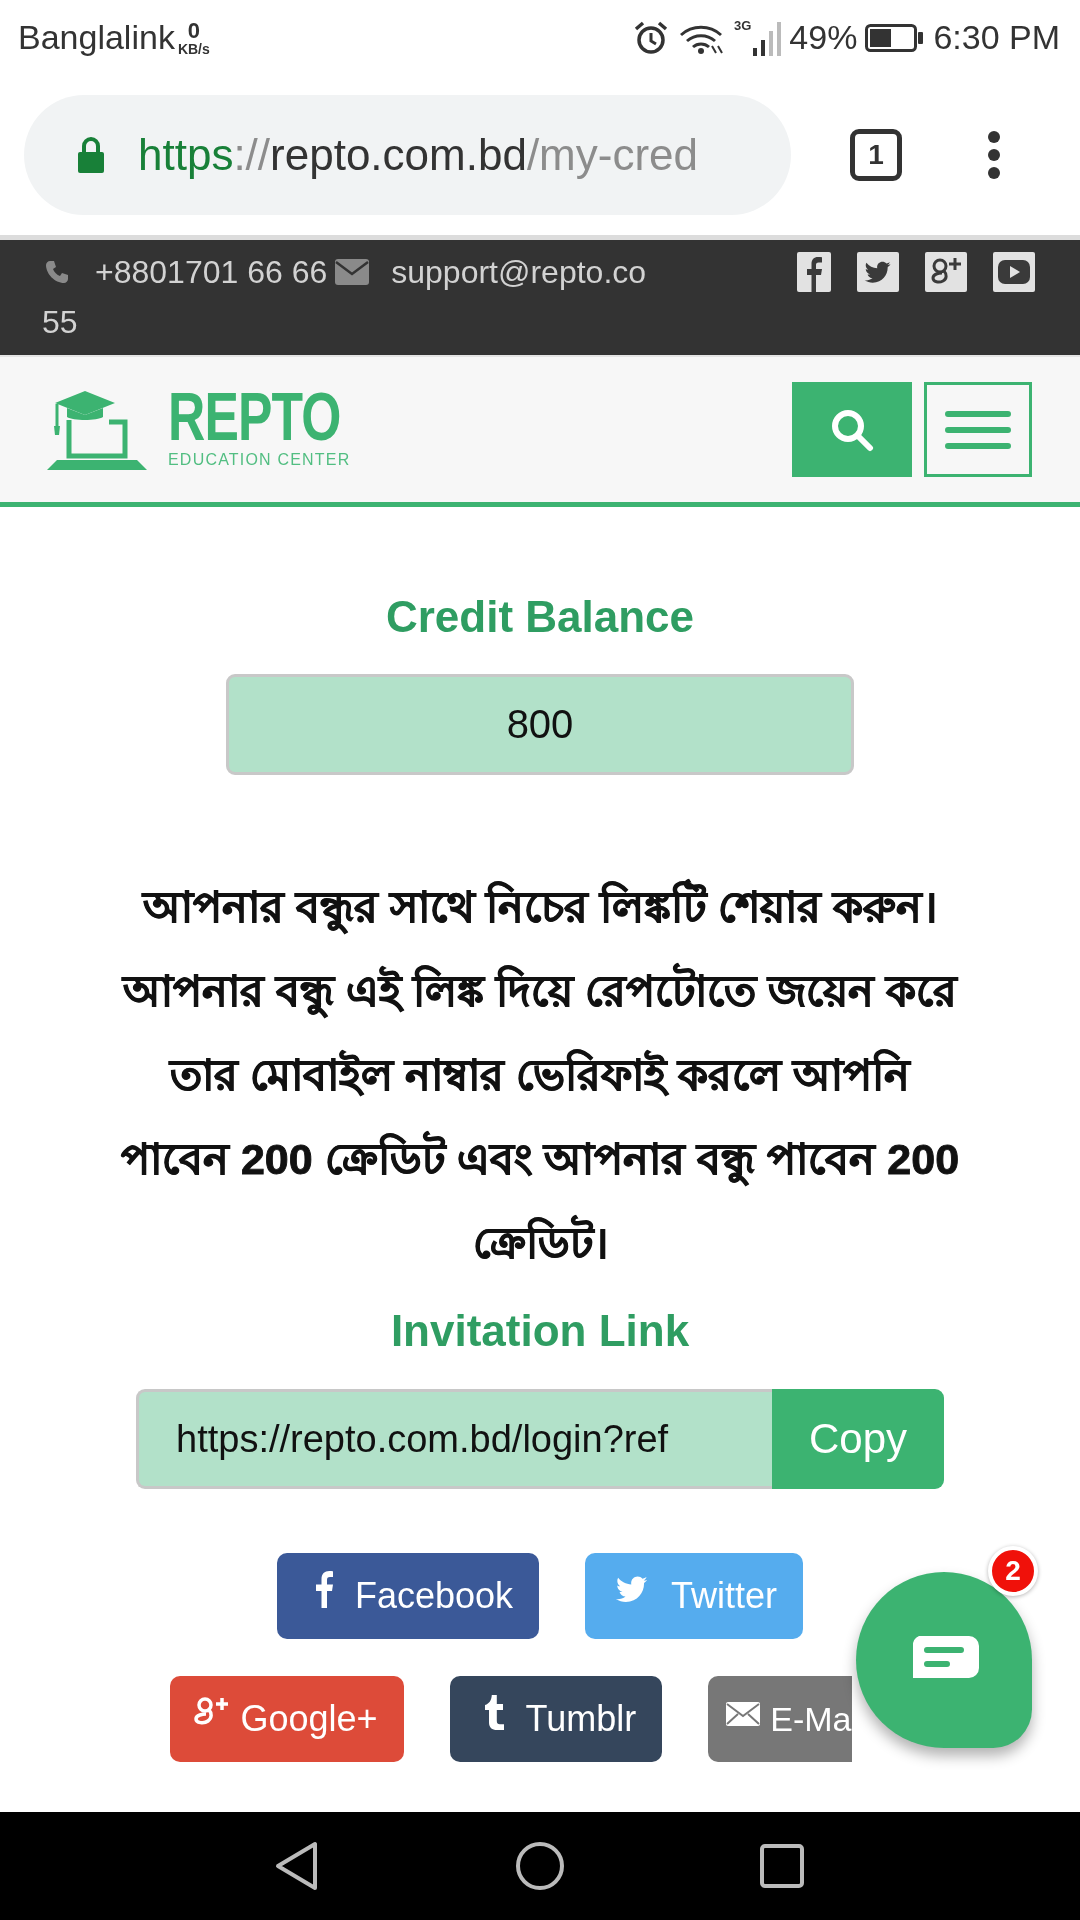 The height and width of the screenshot is (1920, 1080). Describe the element at coordinates (519, 272) in the screenshot. I see `email-address: support@repto.co` at that location.